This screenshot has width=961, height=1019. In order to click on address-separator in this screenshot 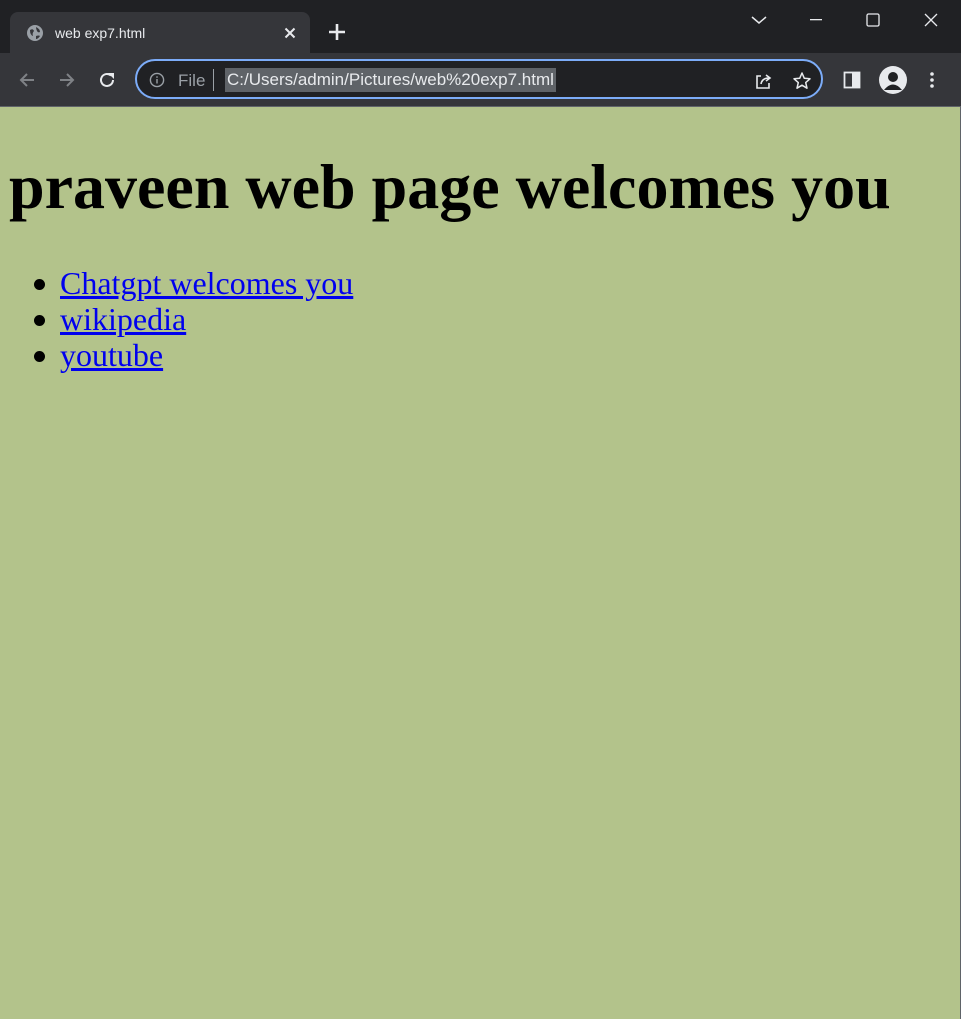, I will do `click(213, 80)`.